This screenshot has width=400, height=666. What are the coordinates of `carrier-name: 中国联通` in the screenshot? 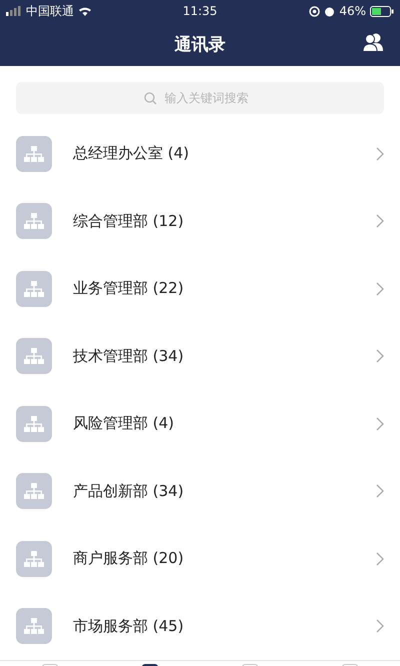 It's located at (50, 11).